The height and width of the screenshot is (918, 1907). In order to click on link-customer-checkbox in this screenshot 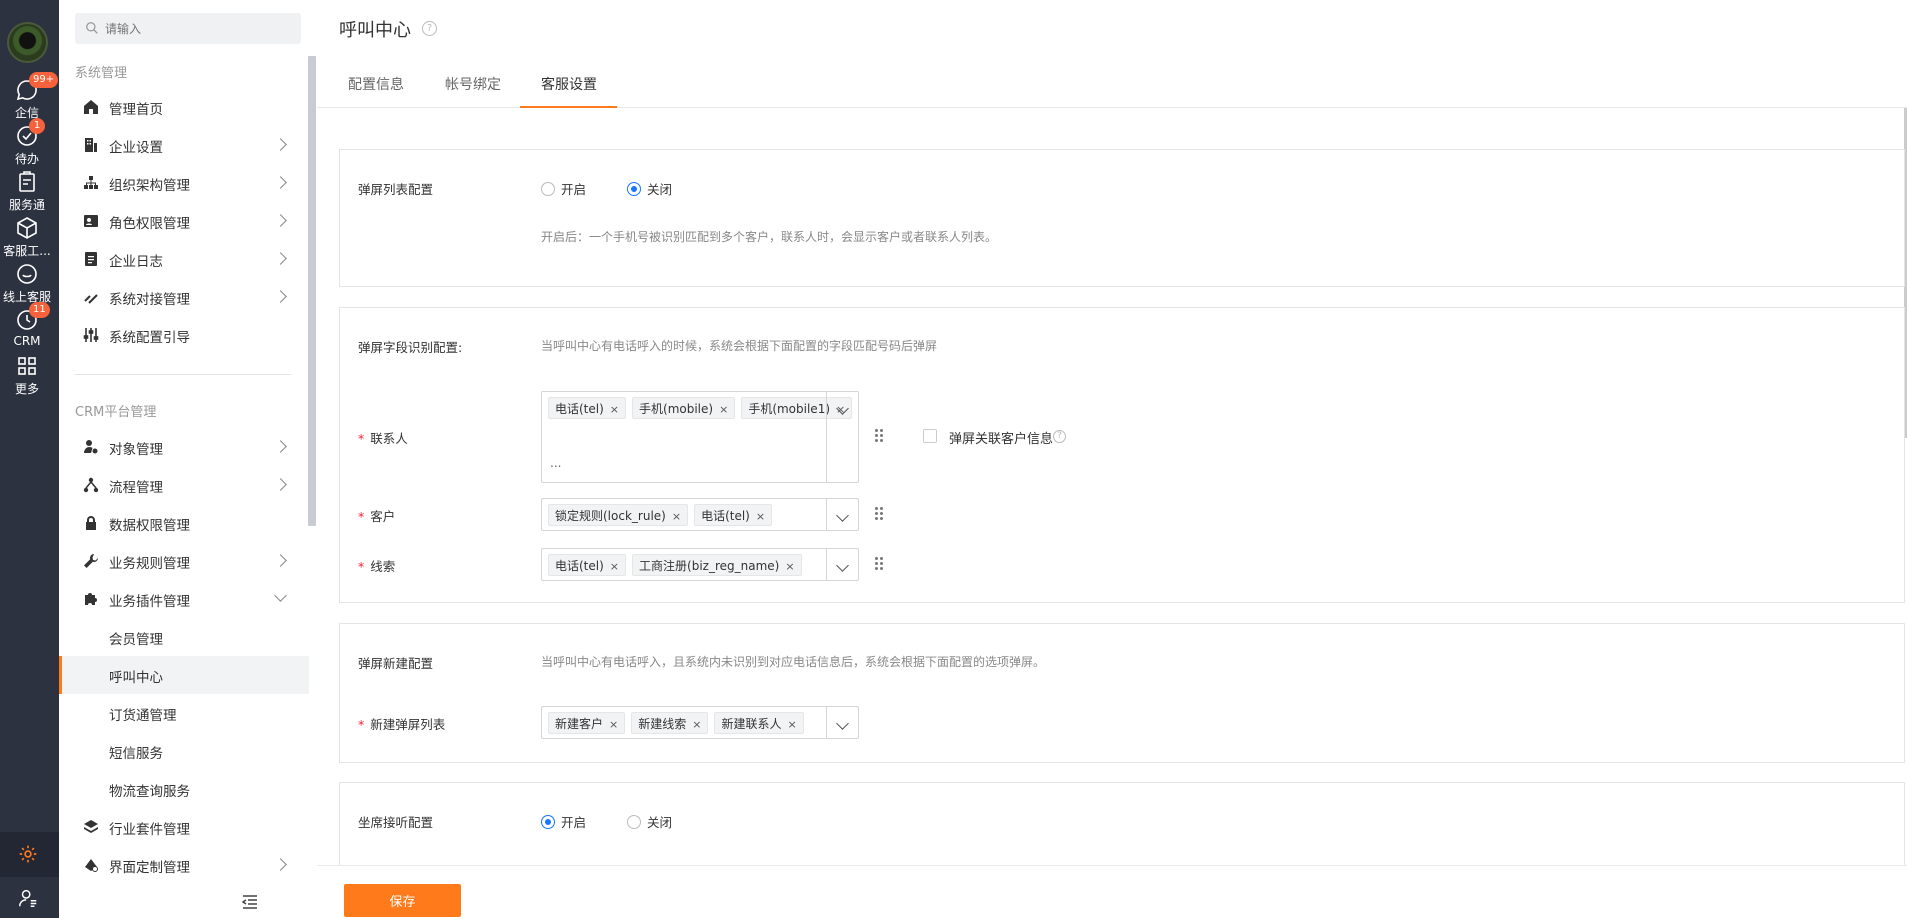, I will do `click(930, 436)`.